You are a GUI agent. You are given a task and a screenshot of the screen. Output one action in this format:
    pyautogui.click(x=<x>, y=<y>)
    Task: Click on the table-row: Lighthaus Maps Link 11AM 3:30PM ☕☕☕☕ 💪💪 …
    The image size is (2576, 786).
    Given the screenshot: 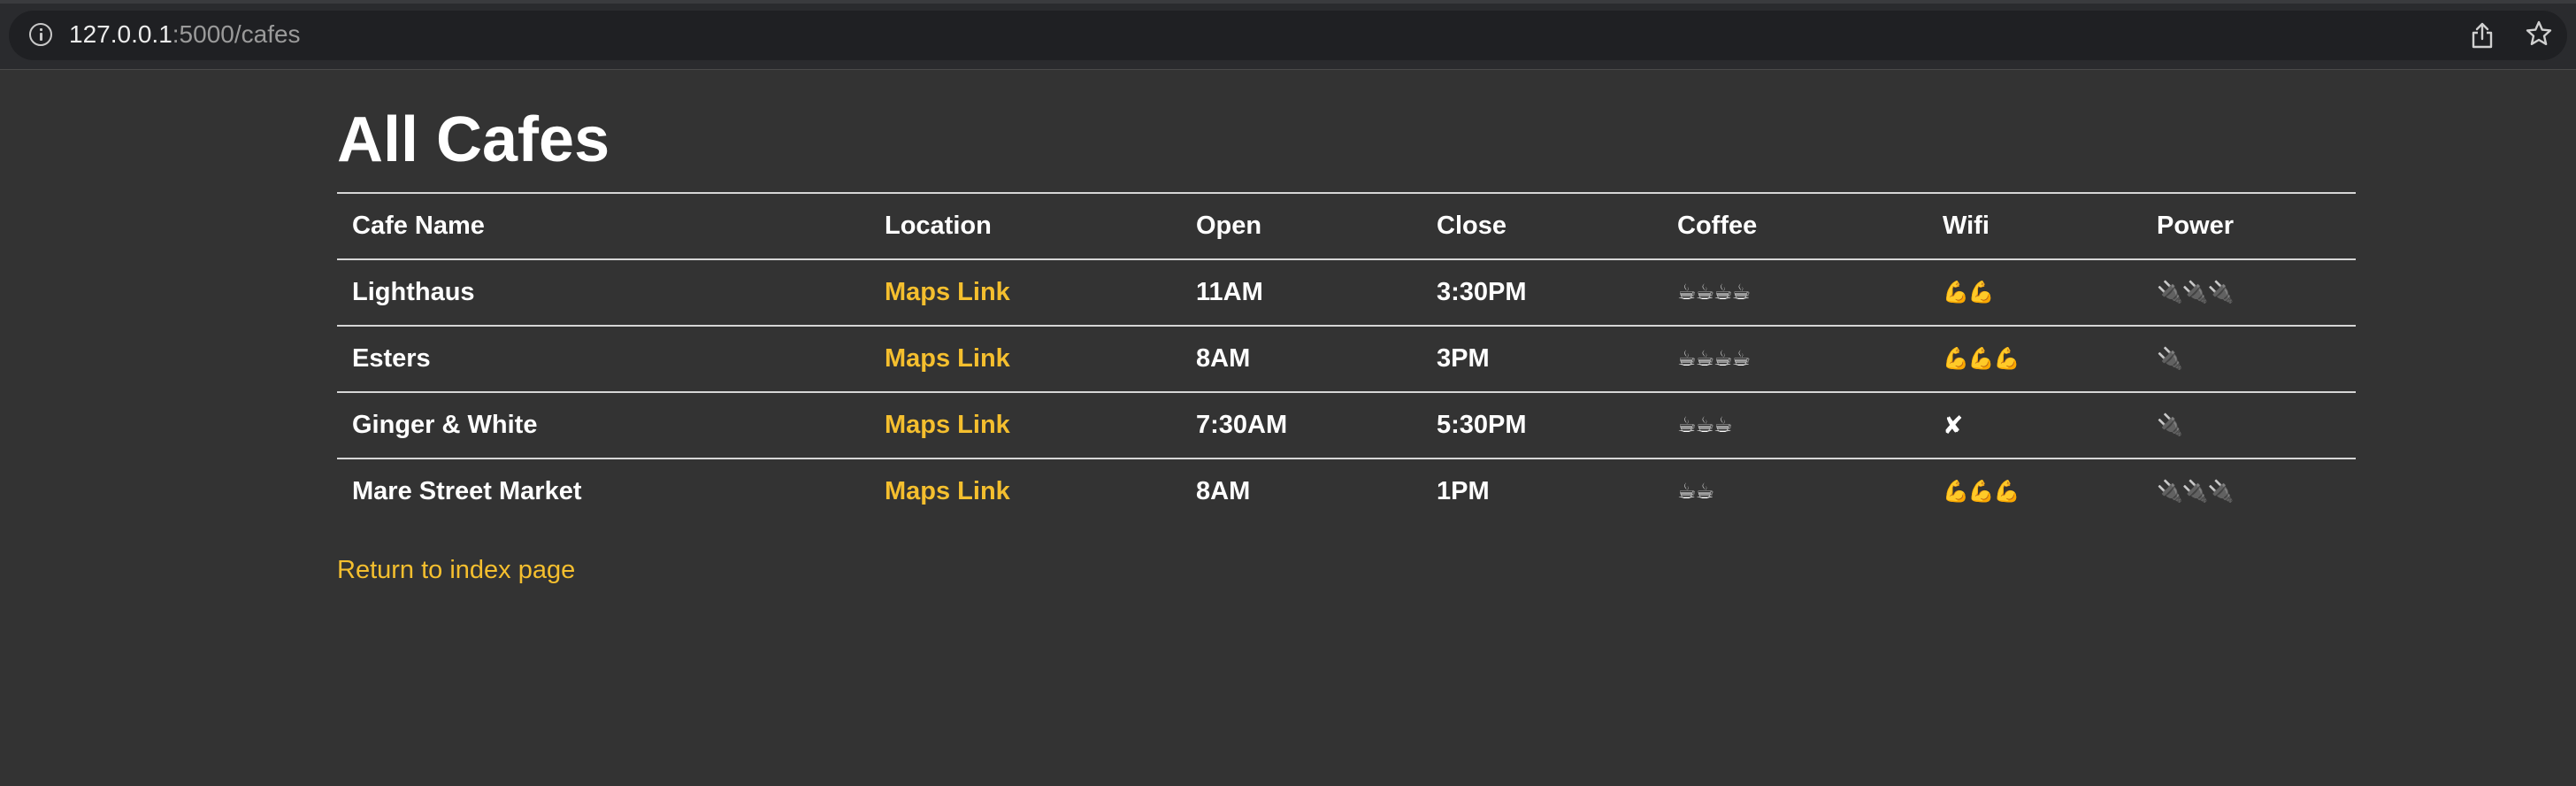 What is the action you would take?
    pyautogui.click(x=1346, y=293)
    